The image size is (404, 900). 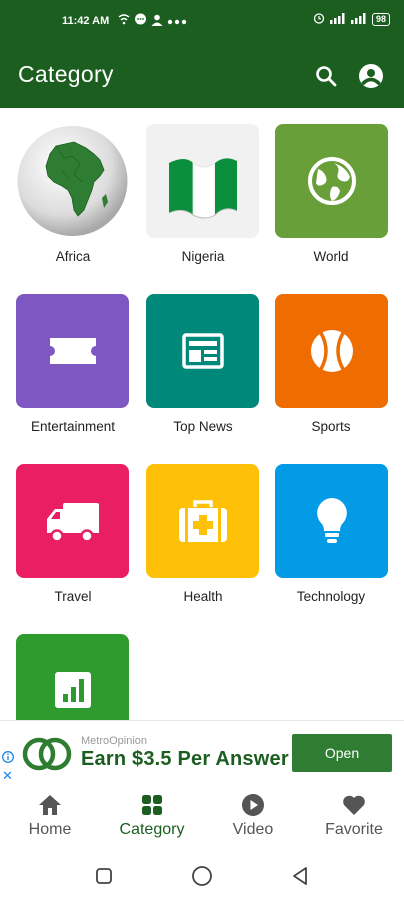 I want to click on lightbulb-icon, so click(x=331, y=520).